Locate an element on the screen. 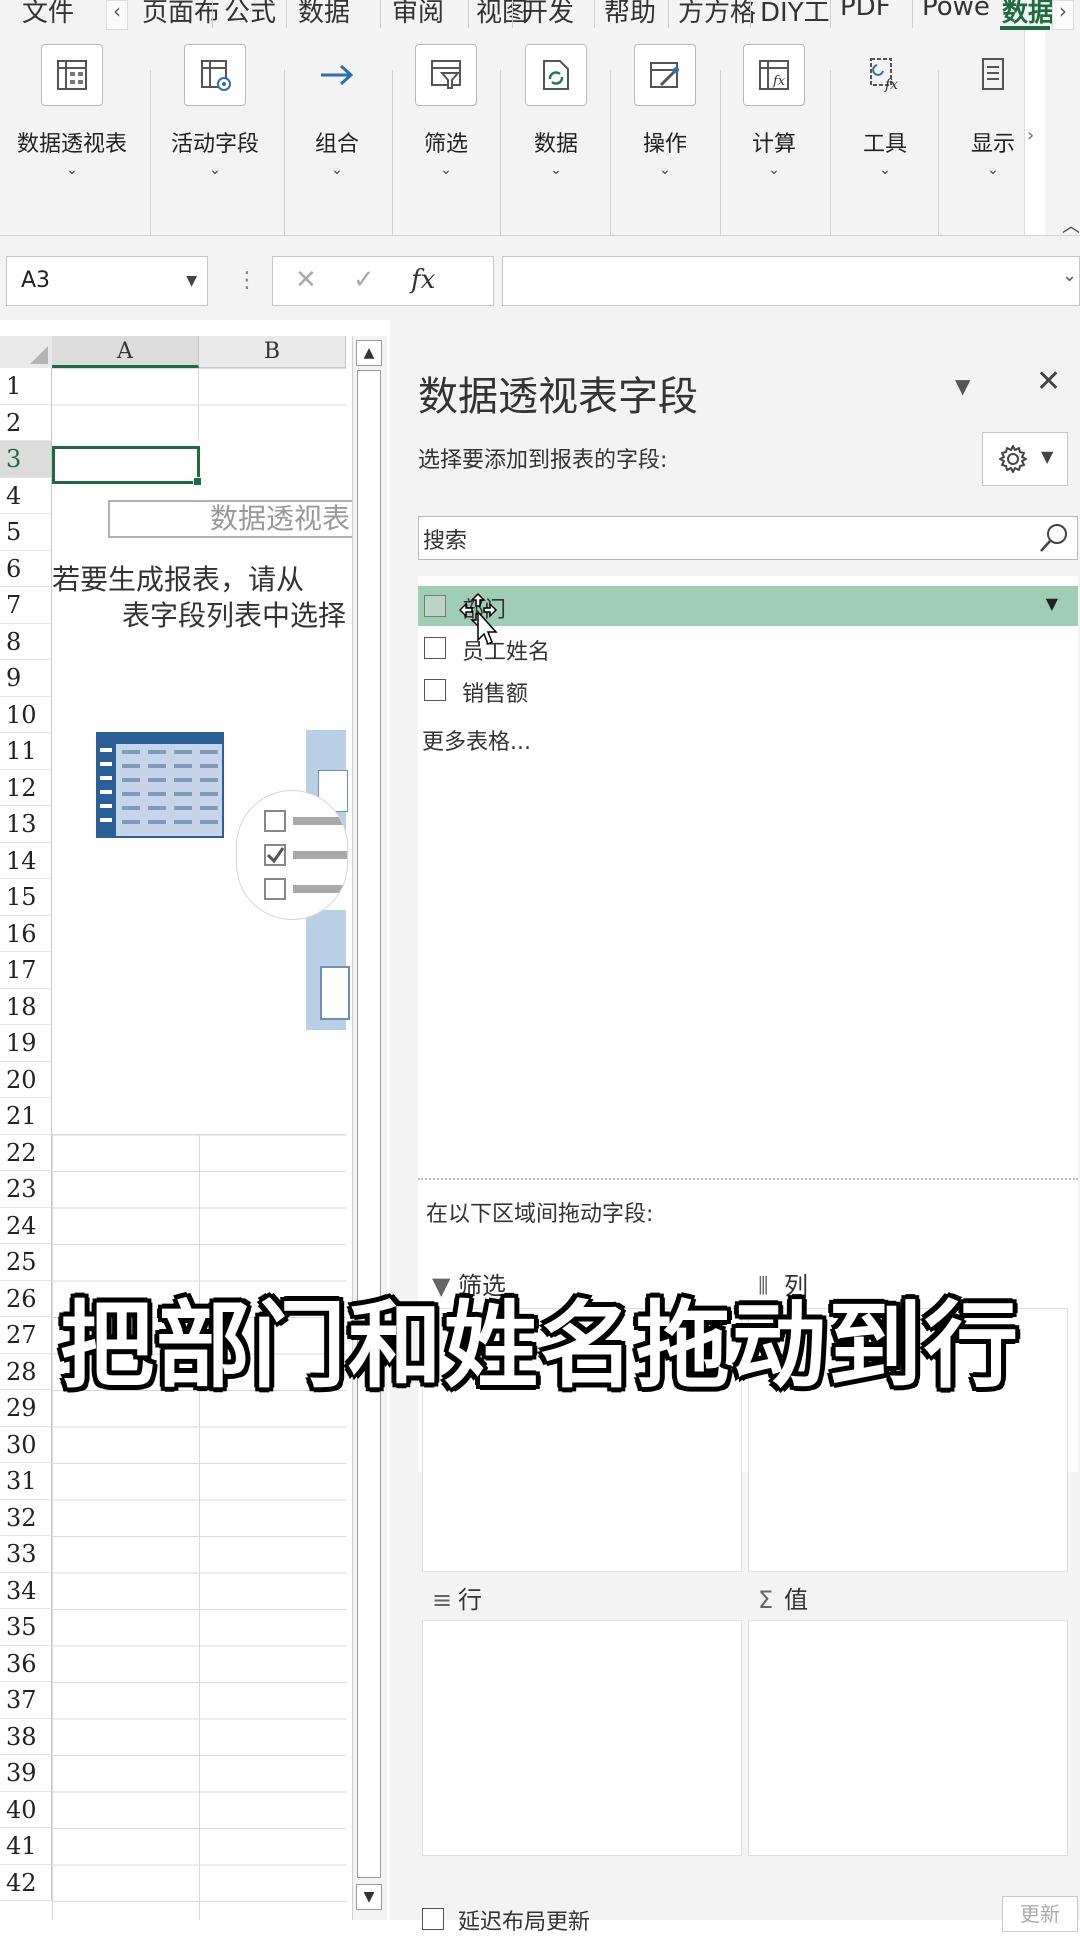  row-header: 11 is located at coordinates (26, 751).